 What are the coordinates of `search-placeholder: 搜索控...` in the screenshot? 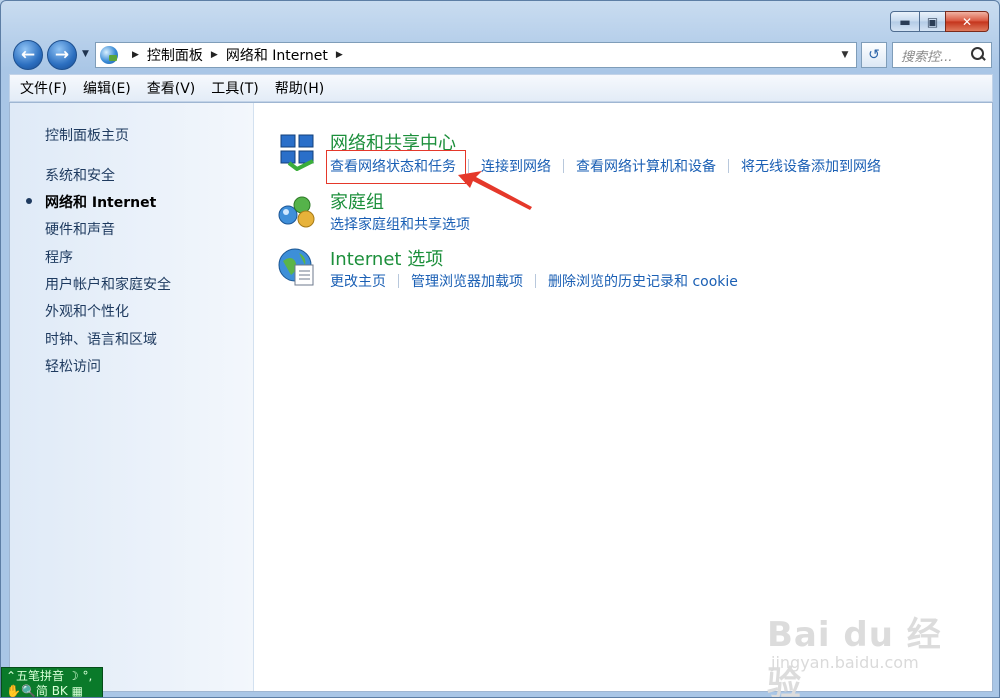 It's located at (927, 57).